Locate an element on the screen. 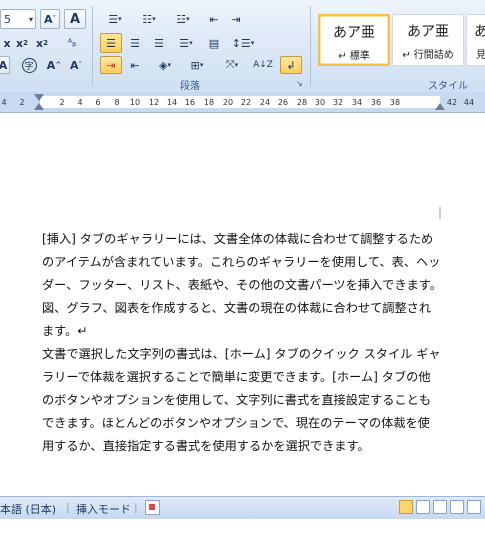 This screenshot has width=485, height=560. ruler-number: 24 is located at coordinates (265, 102).